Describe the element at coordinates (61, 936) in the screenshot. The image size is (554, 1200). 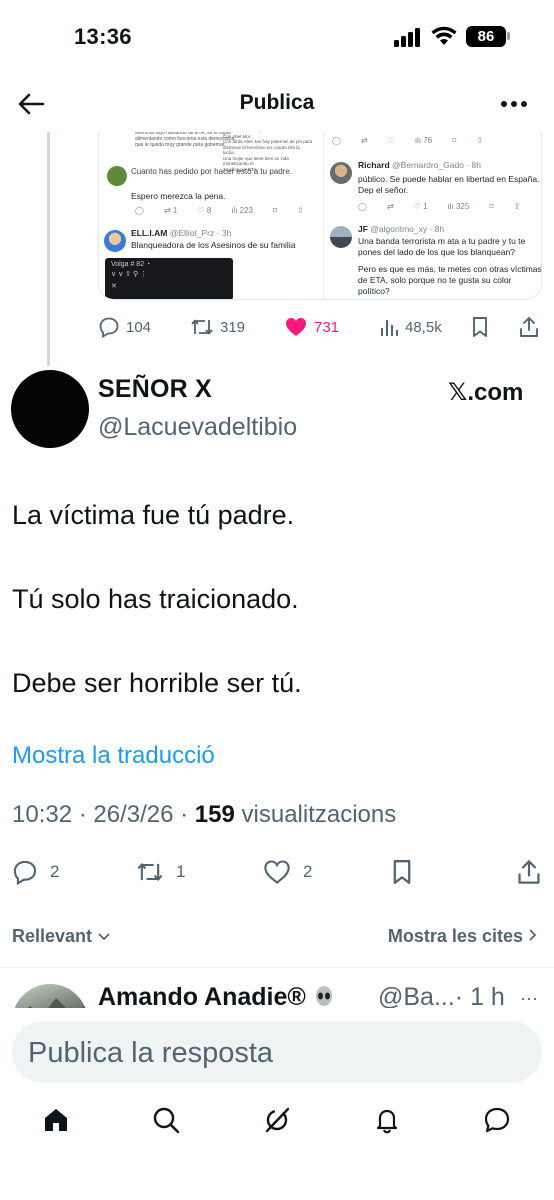
I see `sort-relevance-dropdown: Rellevant` at that location.